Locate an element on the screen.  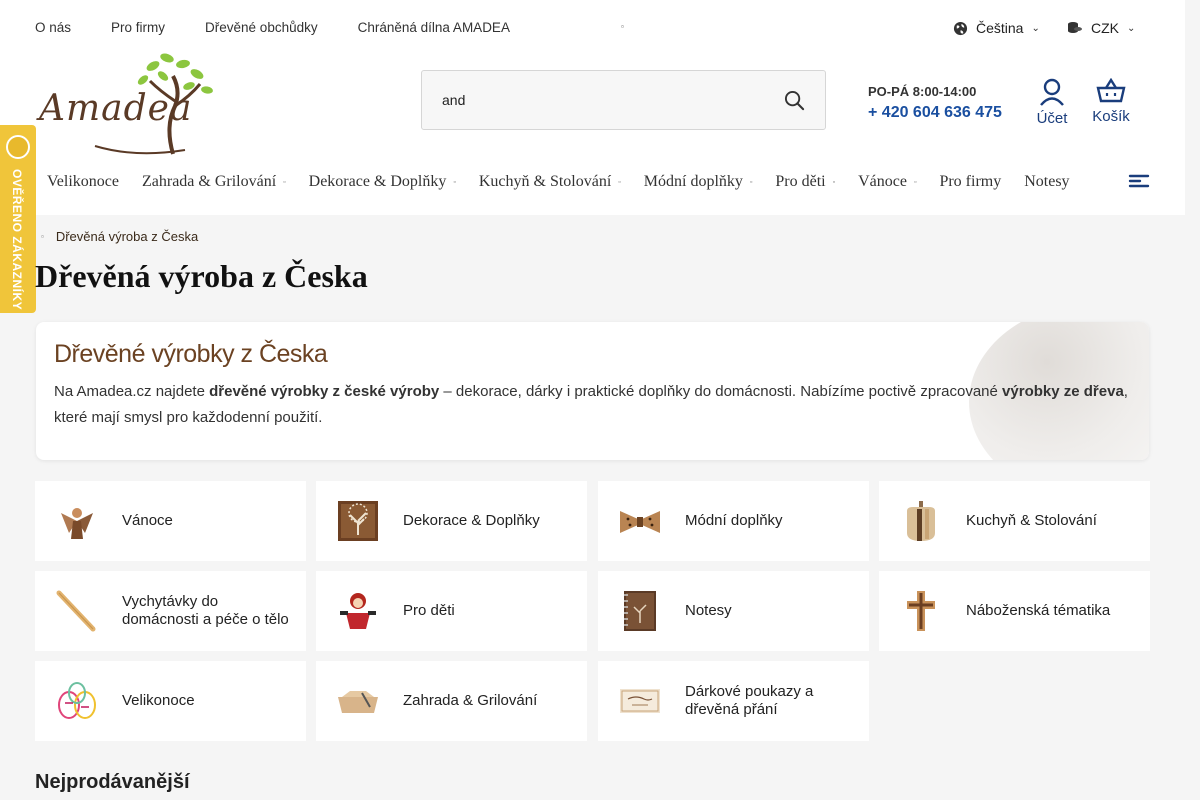
currency-label: CZK is located at coordinates (1105, 28).